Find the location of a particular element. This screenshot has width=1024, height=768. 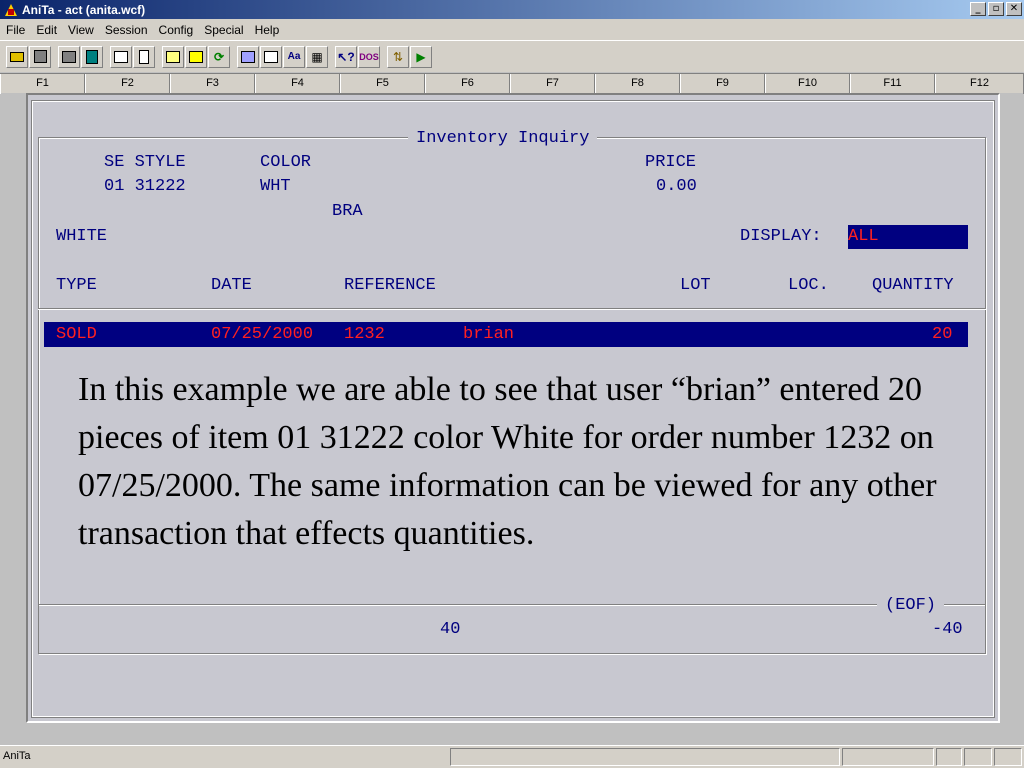

transfer-icon: ⇅ is located at coordinates (398, 56).